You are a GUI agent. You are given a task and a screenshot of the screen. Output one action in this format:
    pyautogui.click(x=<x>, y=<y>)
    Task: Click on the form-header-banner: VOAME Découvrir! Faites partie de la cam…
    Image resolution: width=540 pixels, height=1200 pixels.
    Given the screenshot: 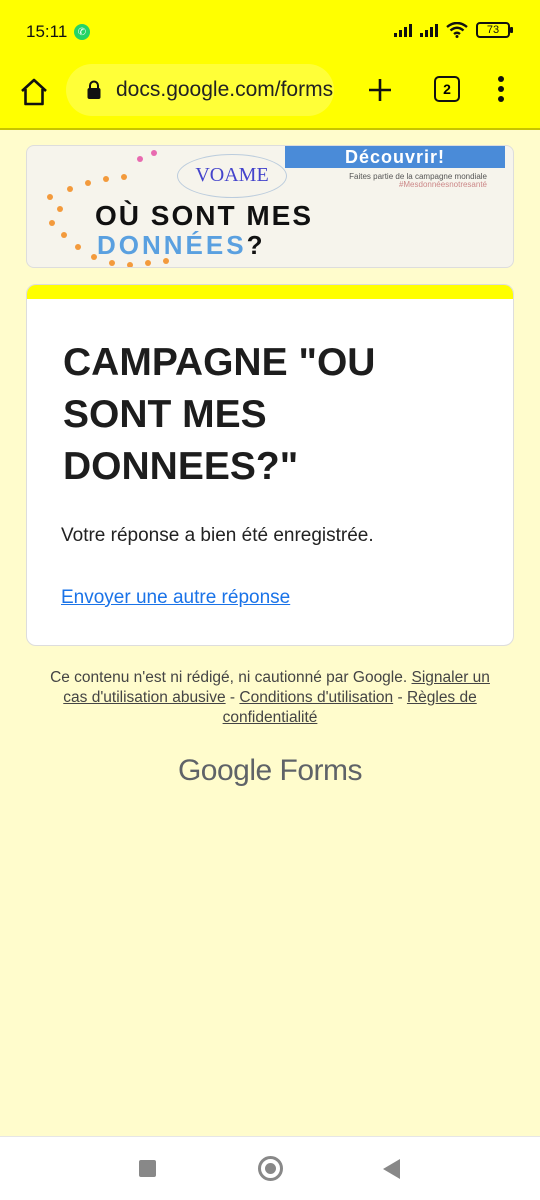 What is the action you would take?
    pyautogui.click(x=270, y=206)
    